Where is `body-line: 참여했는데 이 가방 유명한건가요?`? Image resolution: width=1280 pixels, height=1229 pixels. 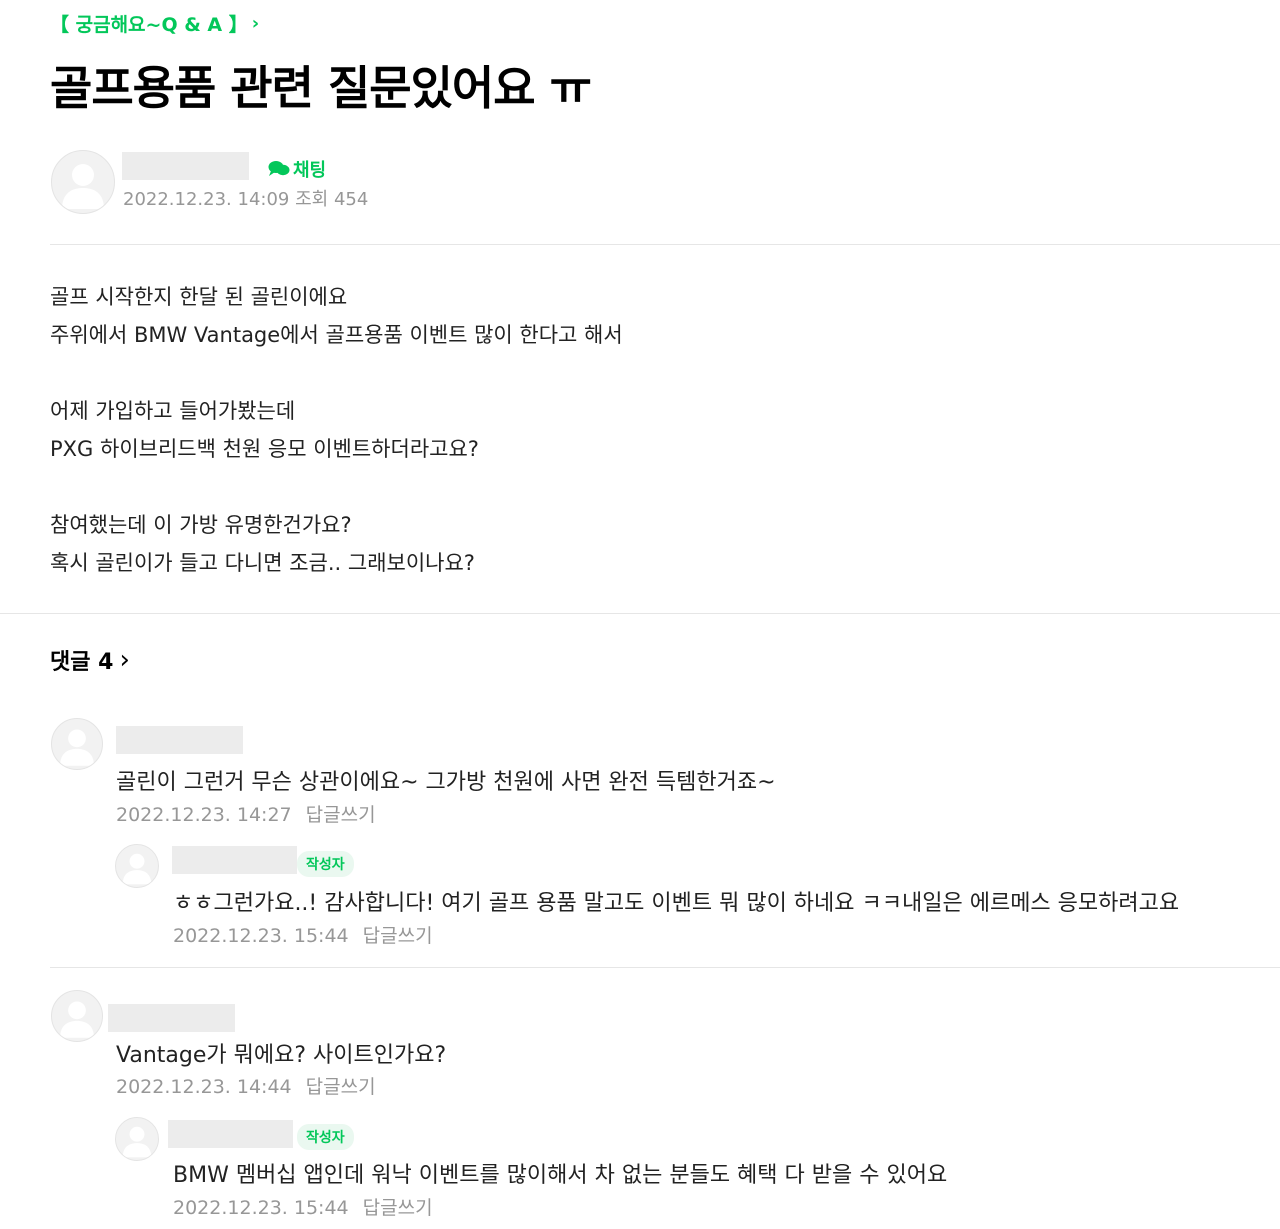 body-line: 참여했는데 이 가방 유명한건가요? is located at coordinates (201, 525).